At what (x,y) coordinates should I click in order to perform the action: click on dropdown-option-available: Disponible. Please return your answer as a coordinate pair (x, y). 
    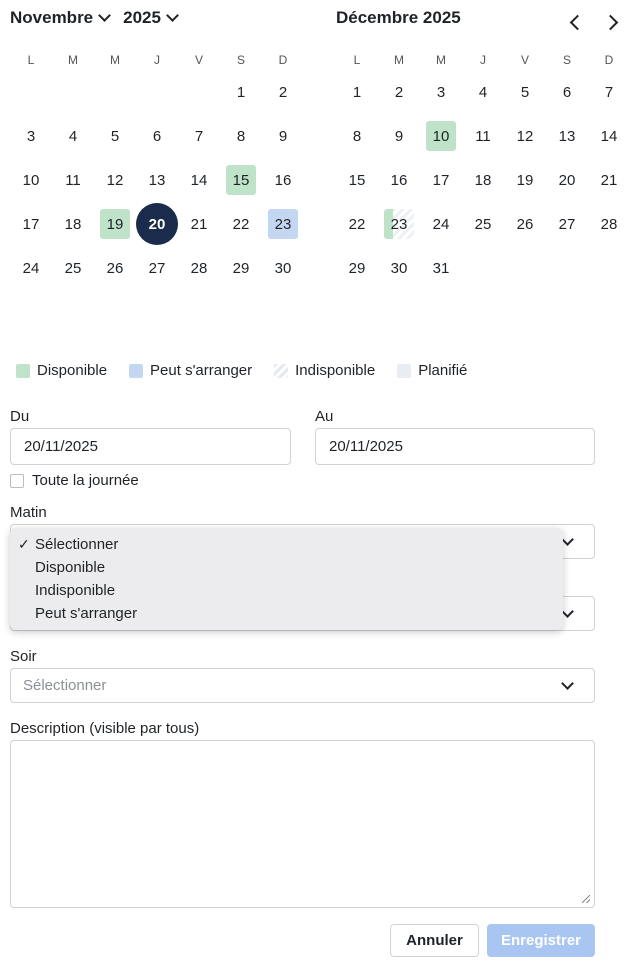
    Looking at the image, I should click on (286, 567).